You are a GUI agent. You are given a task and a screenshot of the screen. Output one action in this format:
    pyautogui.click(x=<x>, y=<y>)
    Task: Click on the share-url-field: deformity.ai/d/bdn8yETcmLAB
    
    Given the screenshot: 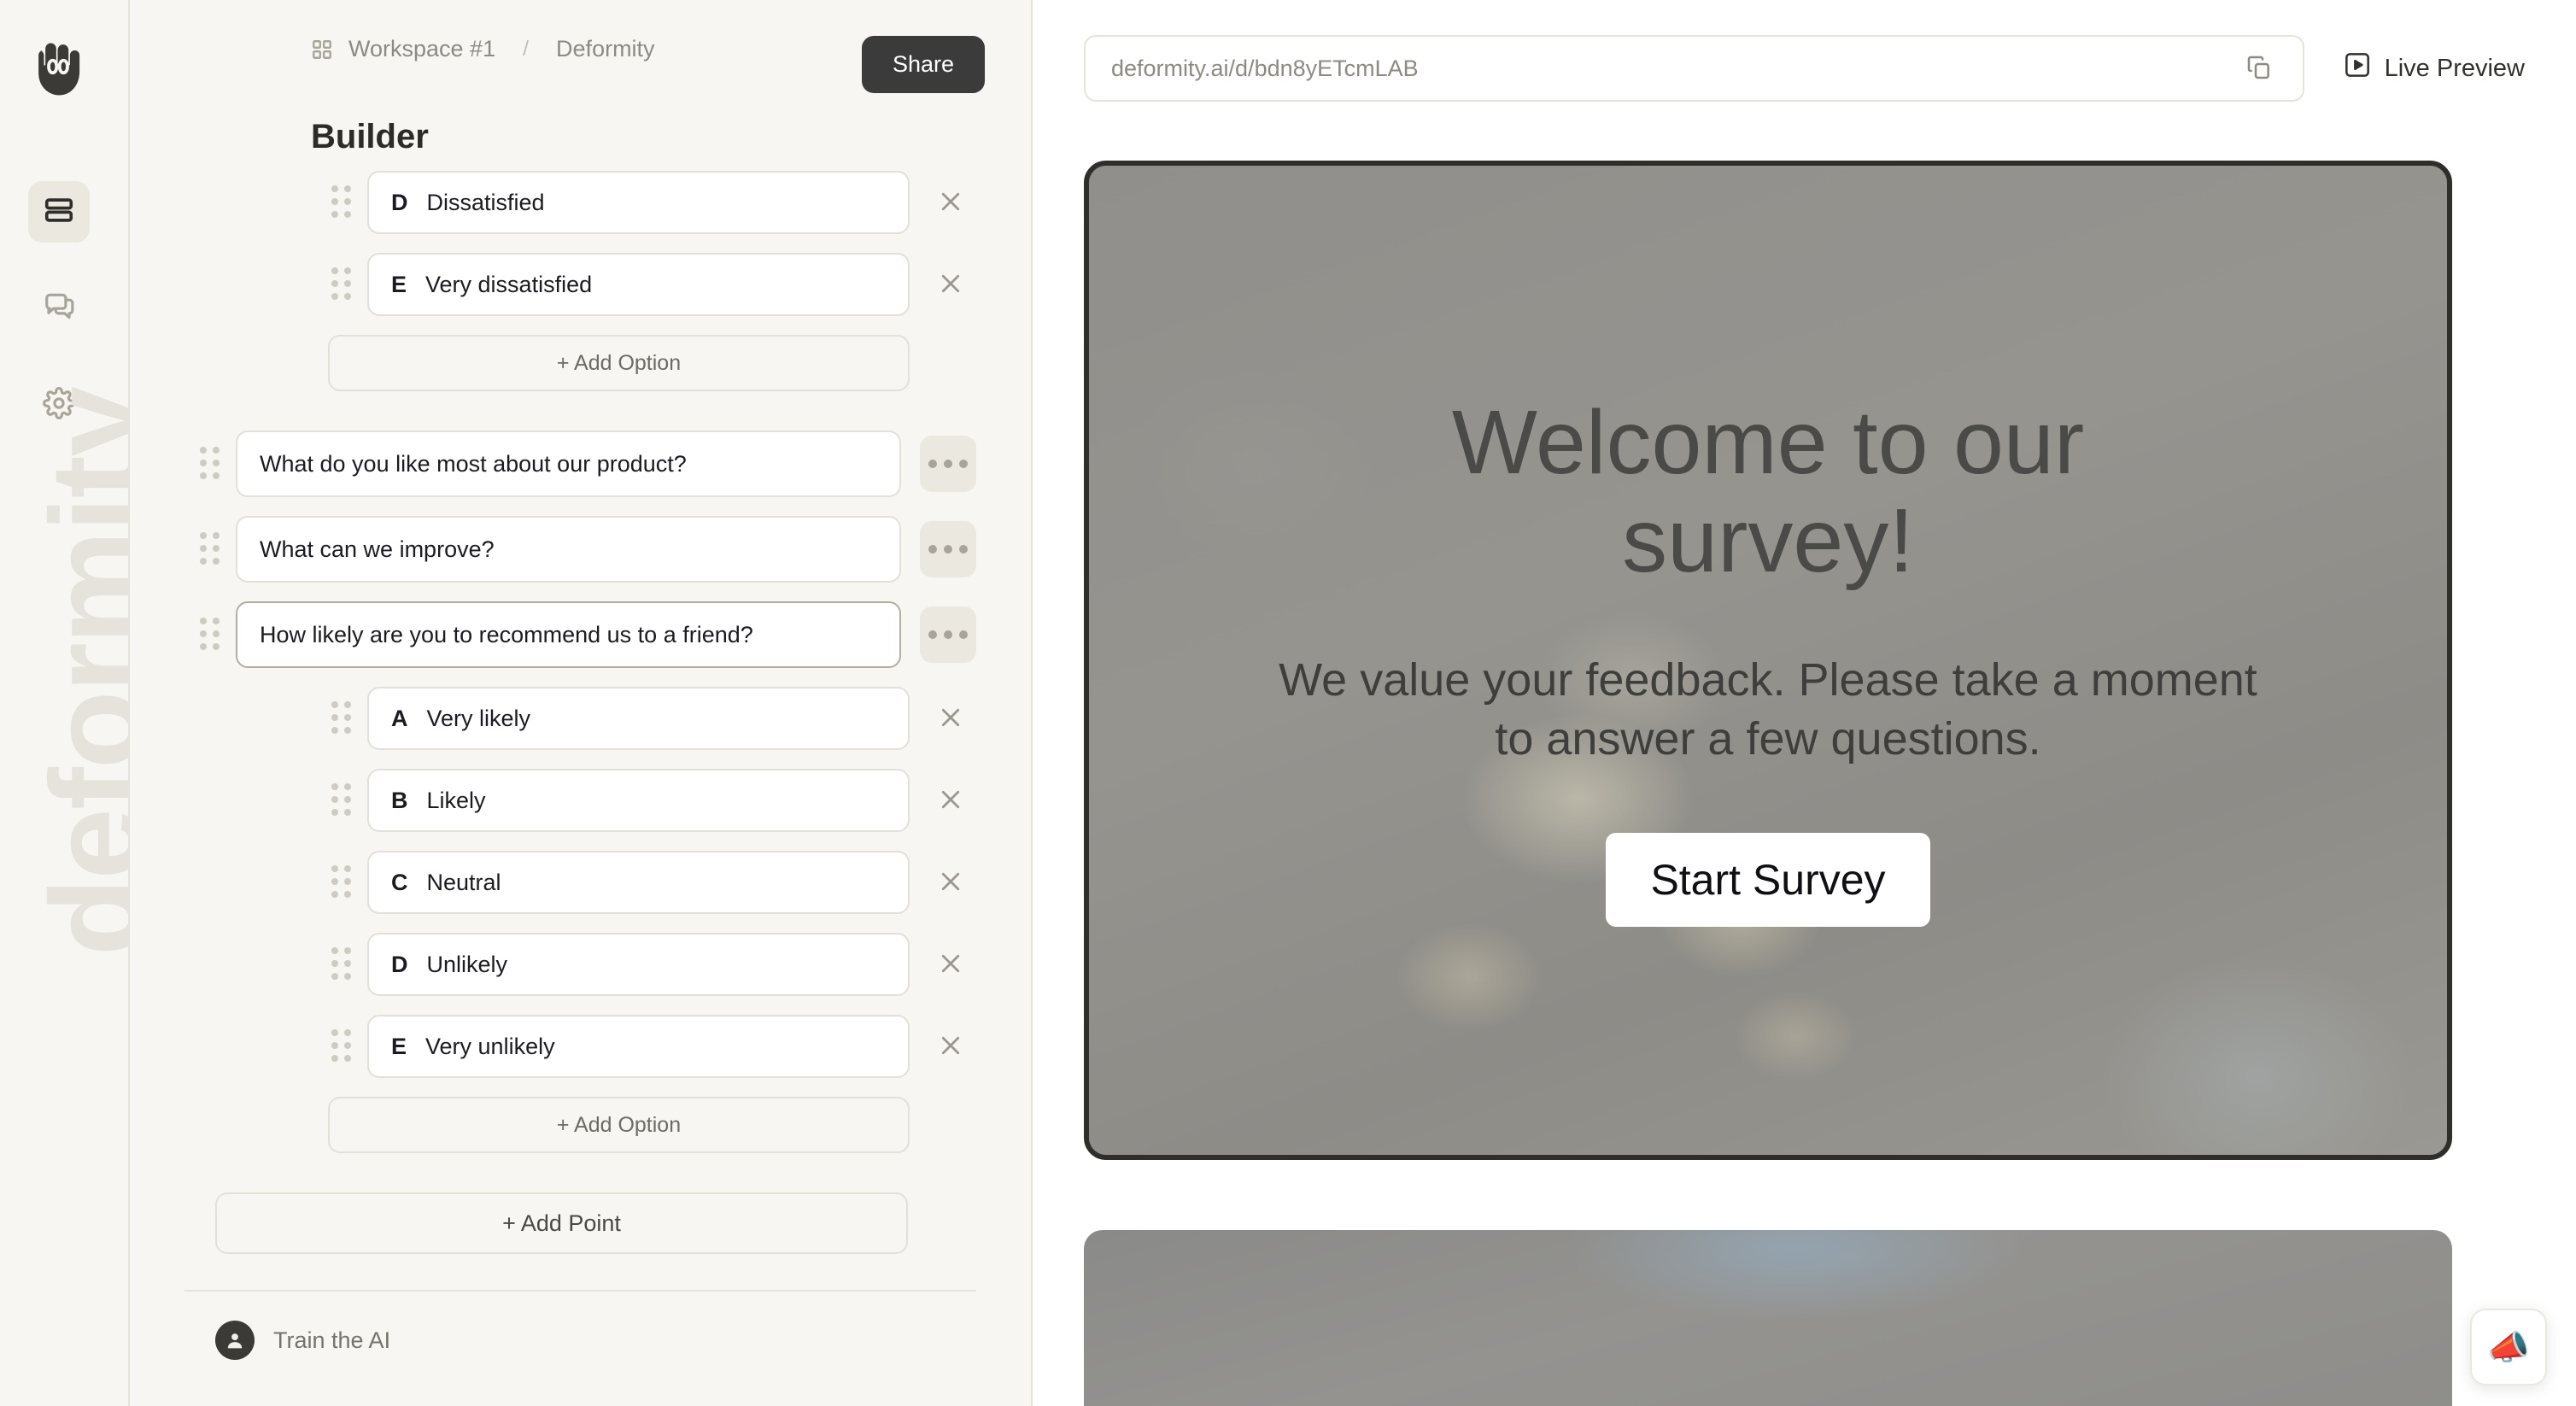 What is the action you would take?
    pyautogui.click(x=1694, y=69)
    